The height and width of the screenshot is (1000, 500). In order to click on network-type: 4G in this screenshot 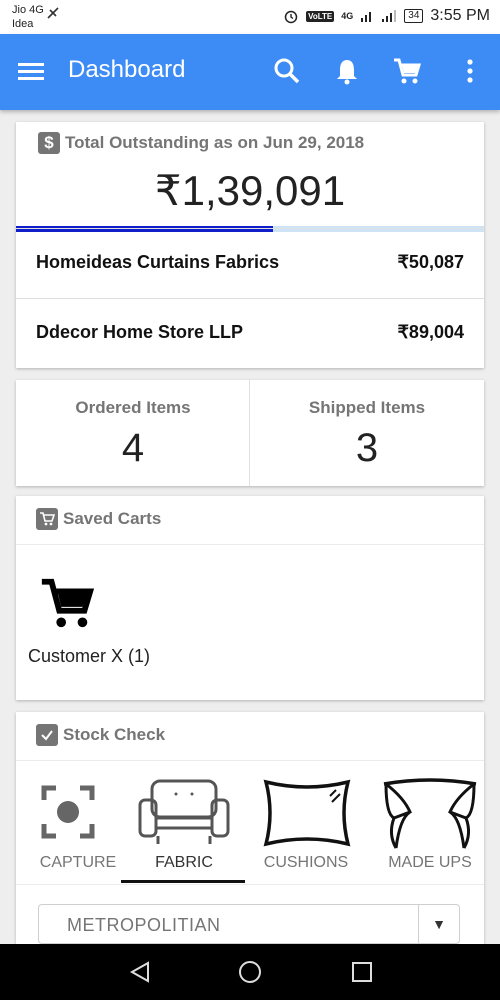, I will do `click(347, 16)`.